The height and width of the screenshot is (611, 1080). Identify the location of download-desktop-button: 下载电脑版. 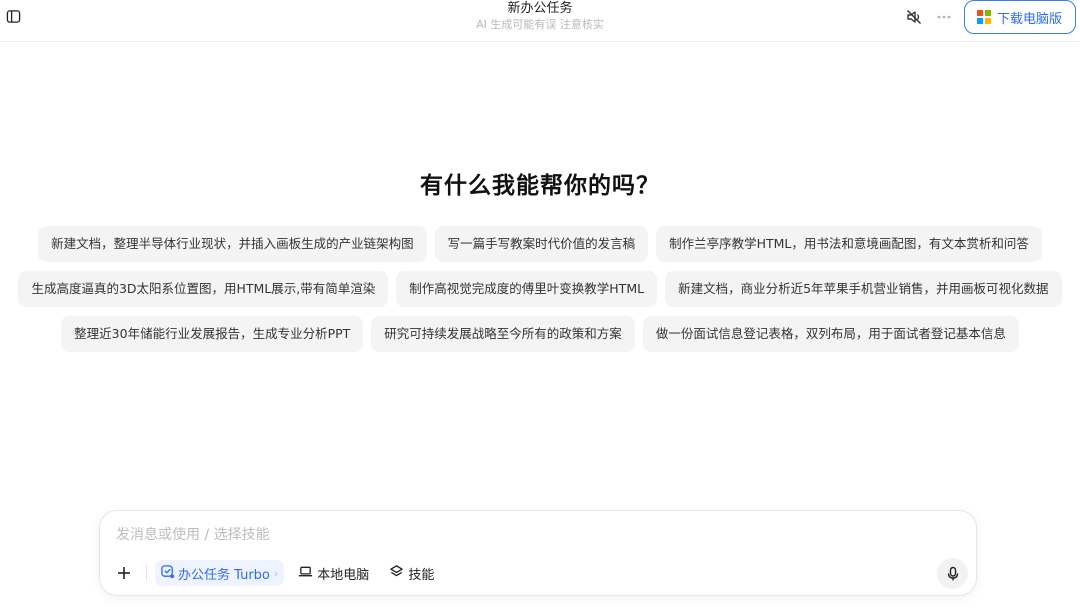
(1019, 17).